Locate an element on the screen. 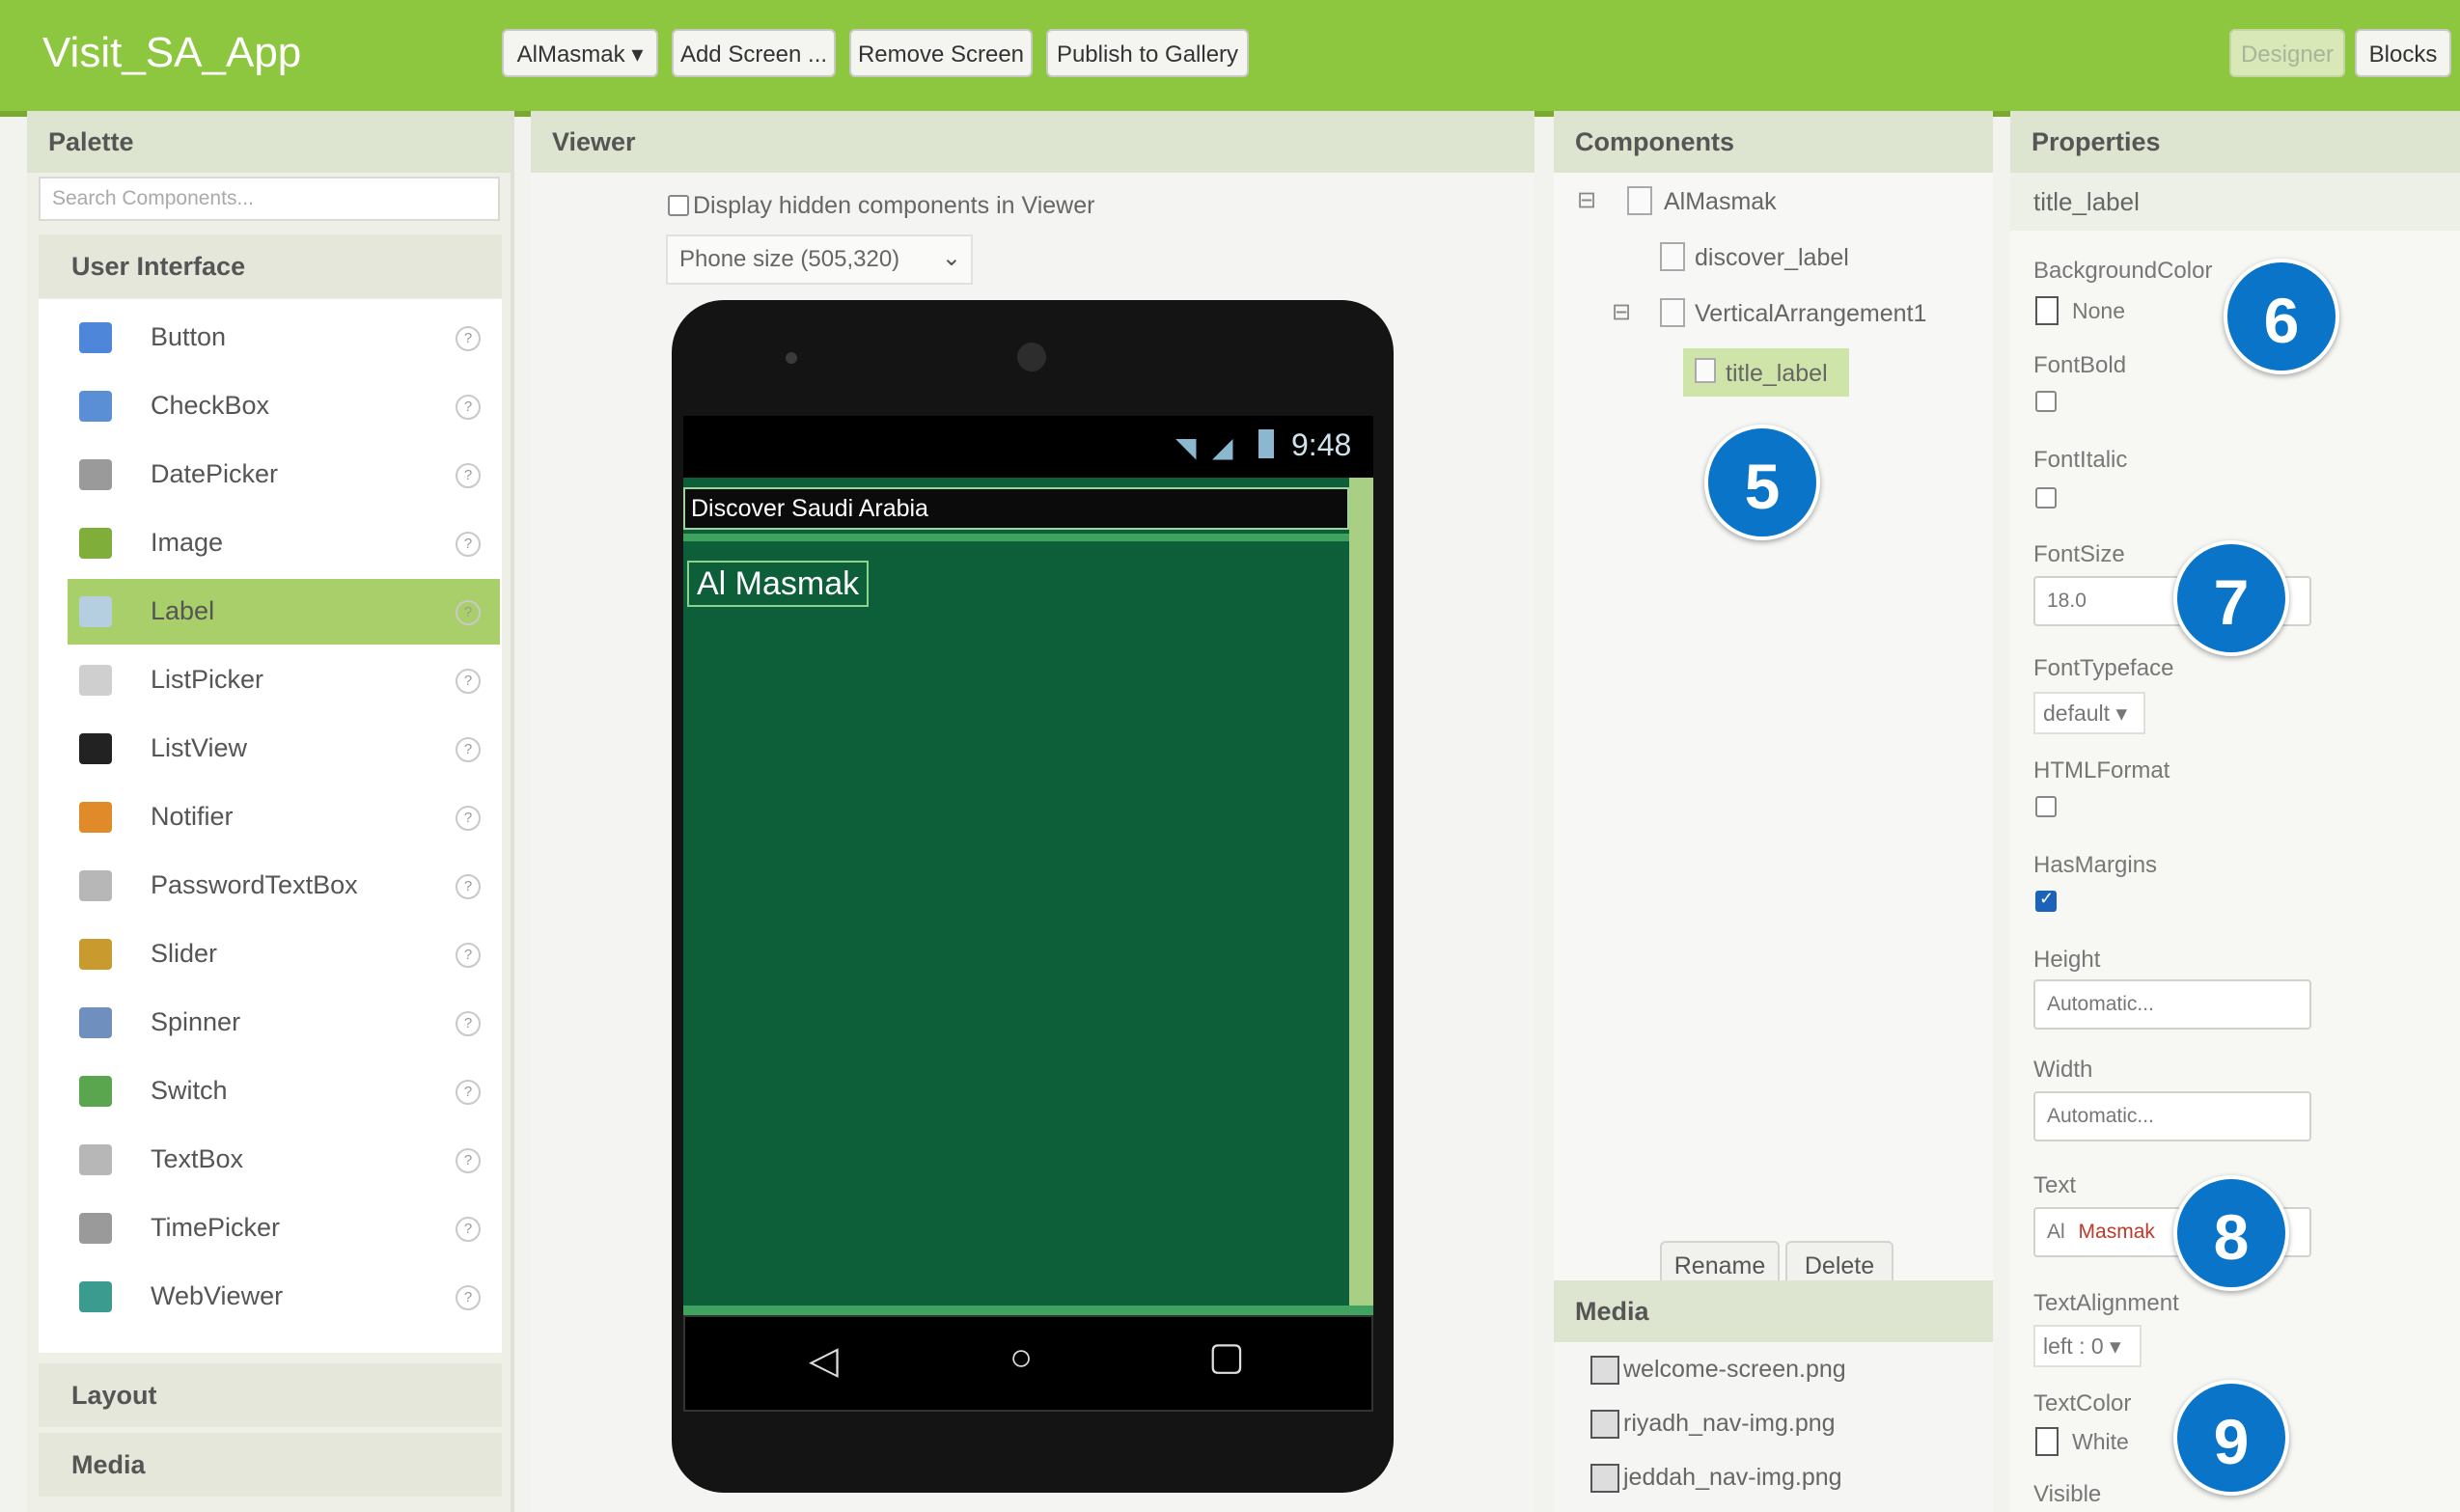 Image resolution: width=2460 pixels, height=1512 pixels. group-layout: Layout is located at coordinates (270, 1395).